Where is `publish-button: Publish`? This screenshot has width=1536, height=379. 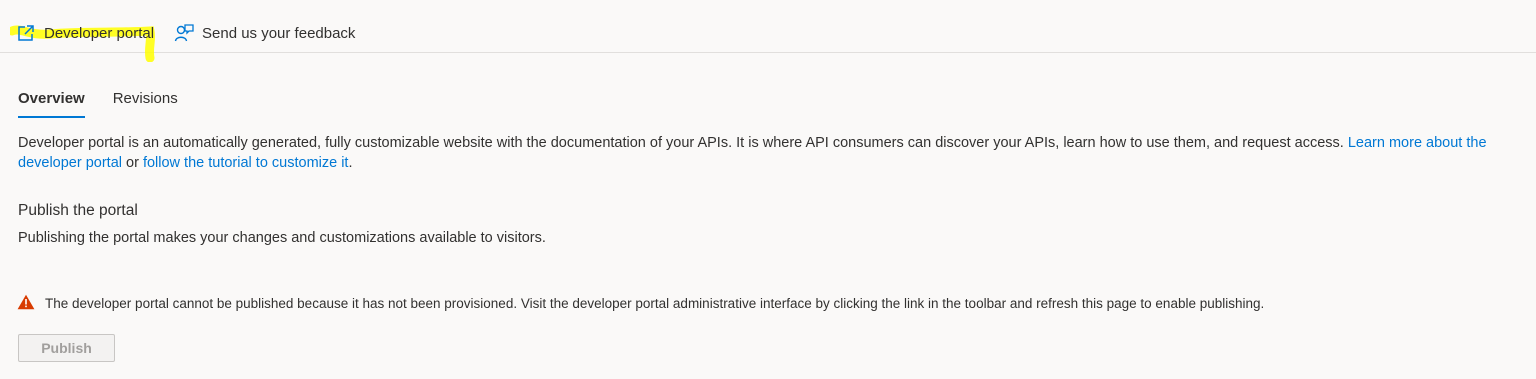
publish-button: Publish is located at coordinates (66, 348).